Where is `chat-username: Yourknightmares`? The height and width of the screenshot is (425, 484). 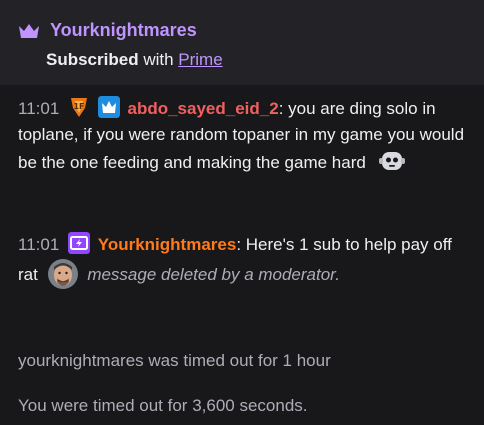 chat-username: Yourknightmares is located at coordinates (167, 244).